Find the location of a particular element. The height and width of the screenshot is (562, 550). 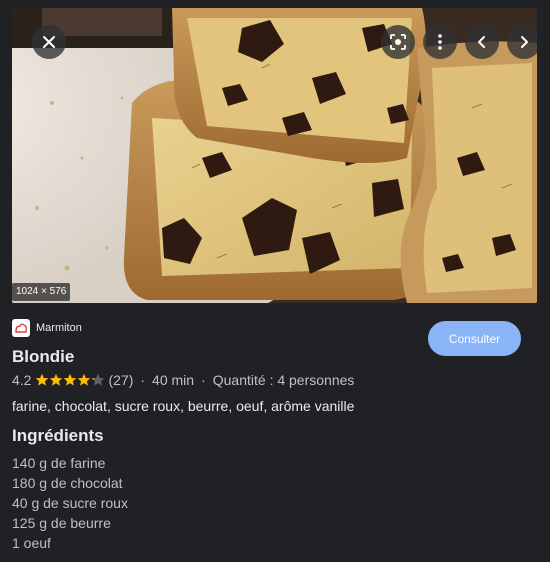

review-count: (27) is located at coordinates (121, 380).